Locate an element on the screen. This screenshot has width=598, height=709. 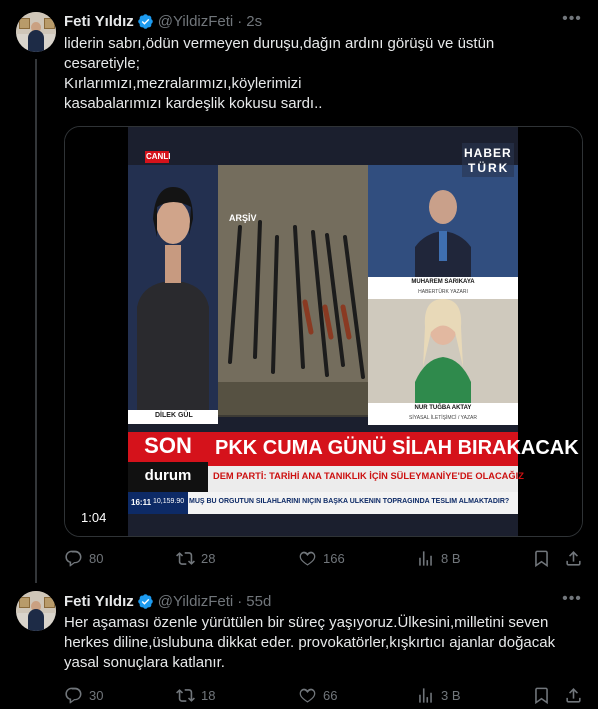
tweet-header: Feti Yıldız @YildizFeti · 2s is located at coordinates (163, 21).